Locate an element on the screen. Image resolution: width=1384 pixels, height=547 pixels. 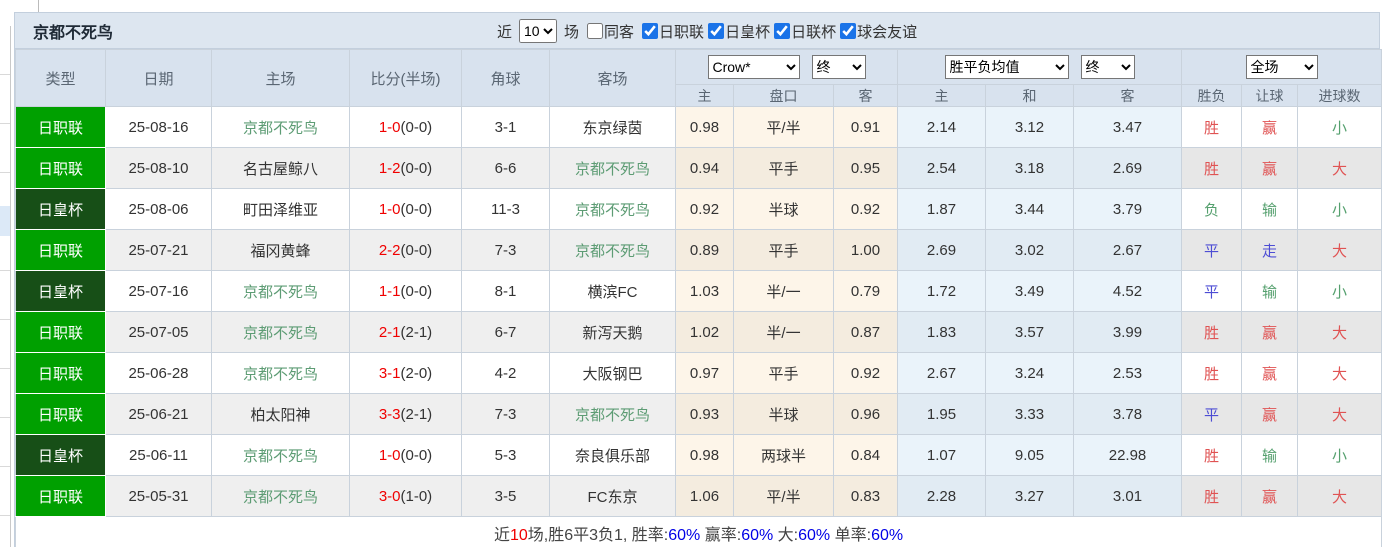
summary-segment: 大: is located at coordinates (786, 535).